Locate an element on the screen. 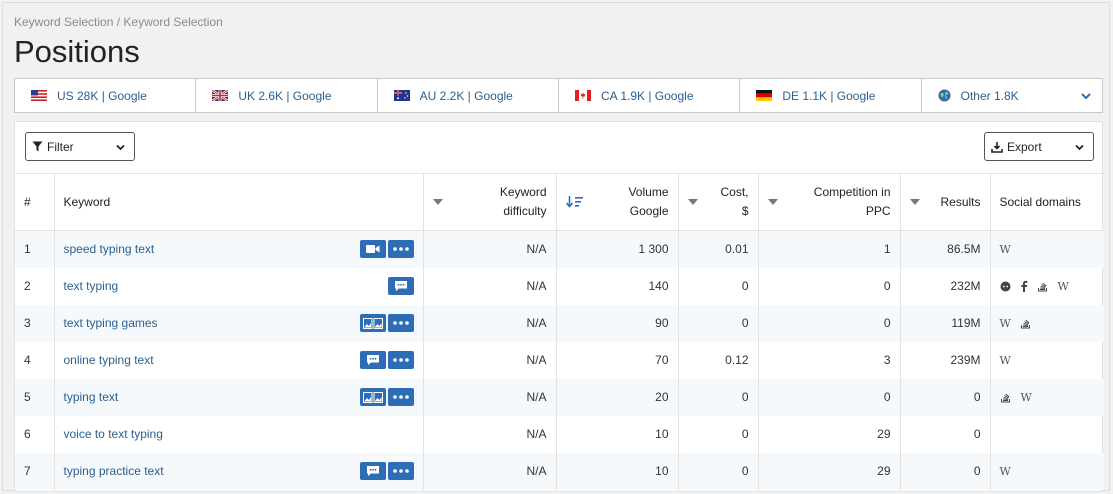  col-header-volume: Volume Google is located at coordinates (617, 202).